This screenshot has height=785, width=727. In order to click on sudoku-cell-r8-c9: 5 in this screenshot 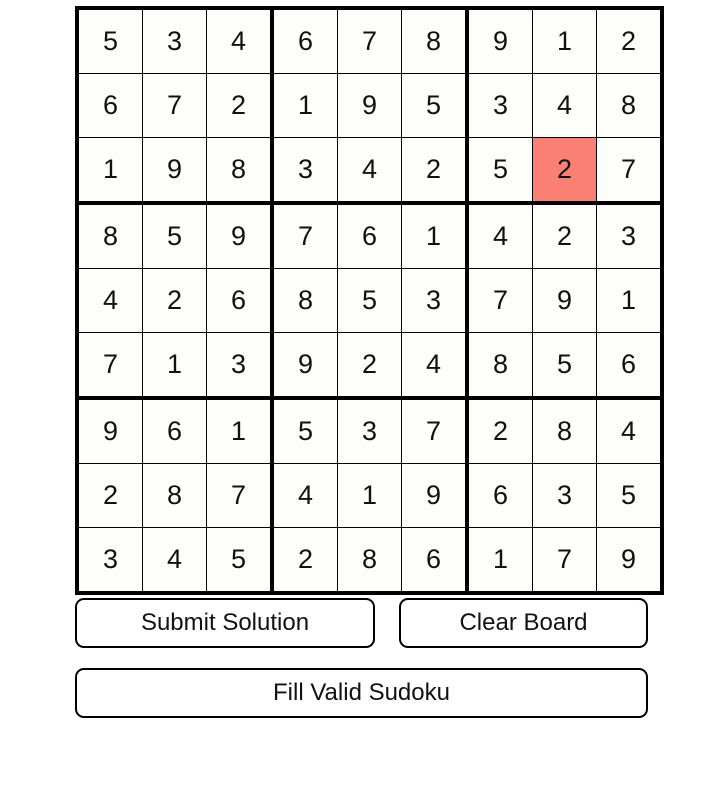, I will do `click(629, 495)`.